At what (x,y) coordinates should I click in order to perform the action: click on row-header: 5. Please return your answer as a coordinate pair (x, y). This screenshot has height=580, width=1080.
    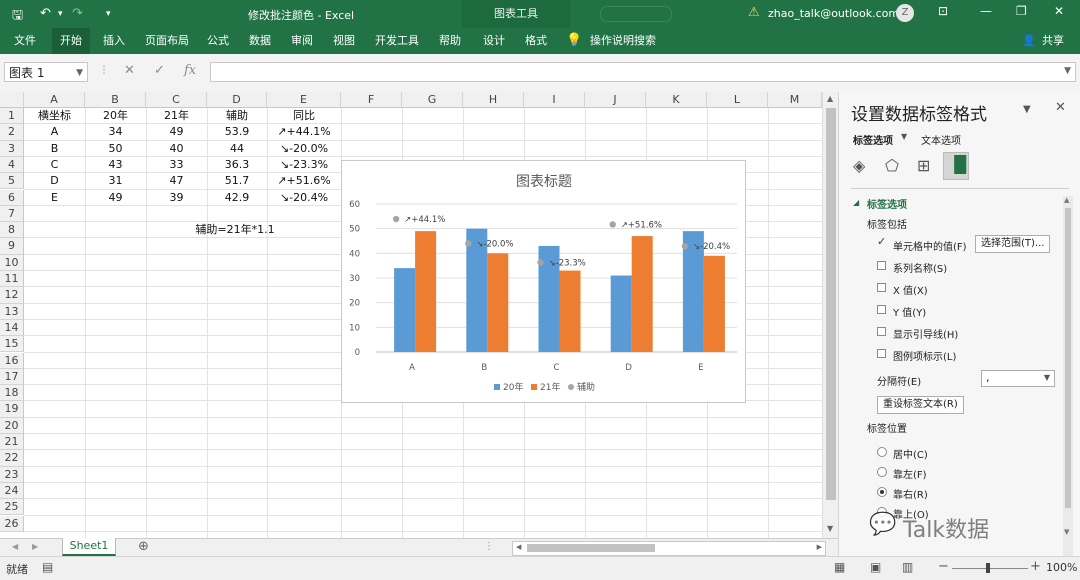
    Looking at the image, I should click on (12, 181).